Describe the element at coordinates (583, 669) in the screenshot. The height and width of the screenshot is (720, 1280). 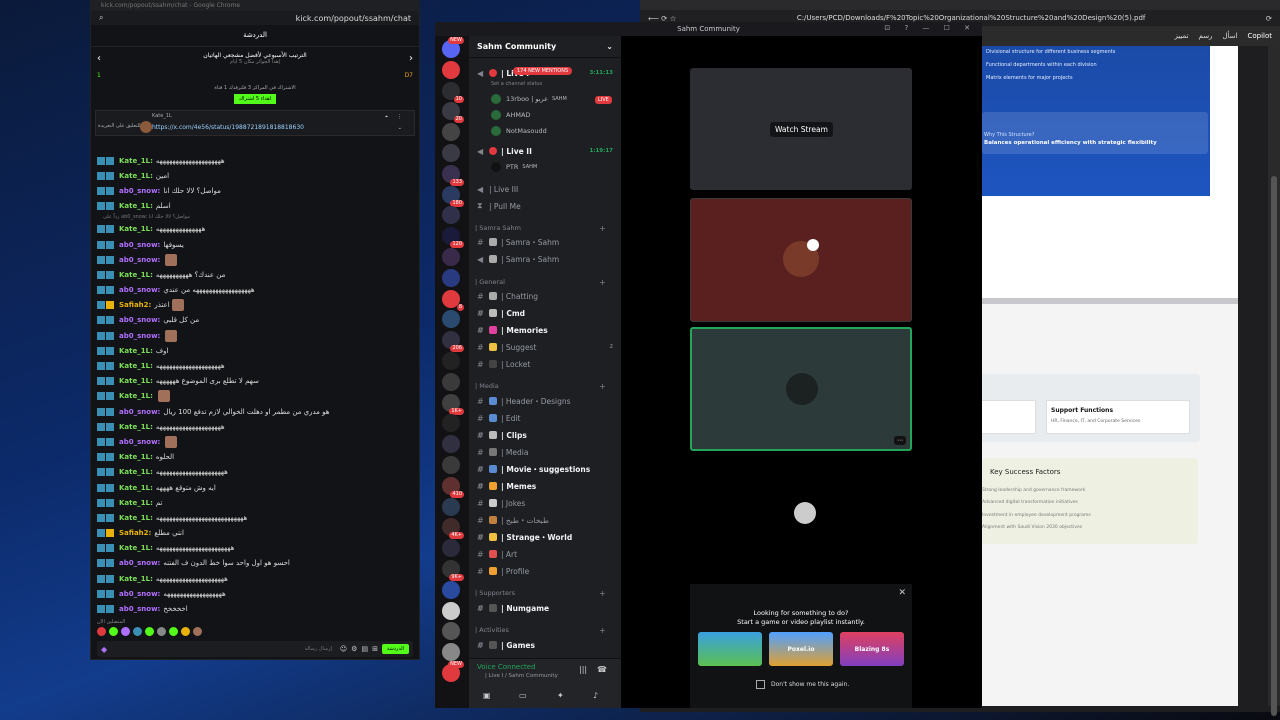
I see `signal-icon: |||` at that location.